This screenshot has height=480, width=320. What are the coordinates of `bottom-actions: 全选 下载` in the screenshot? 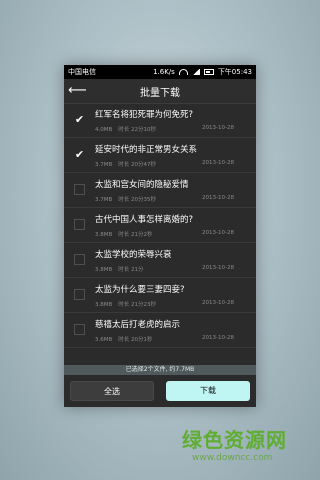 It's located at (160, 391).